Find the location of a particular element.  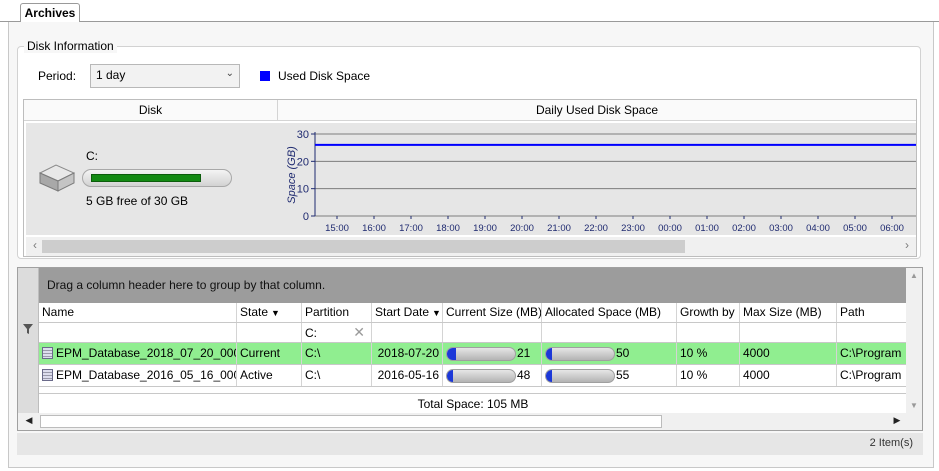

scroll-up-icon: ▲ is located at coordinates (914, 275).